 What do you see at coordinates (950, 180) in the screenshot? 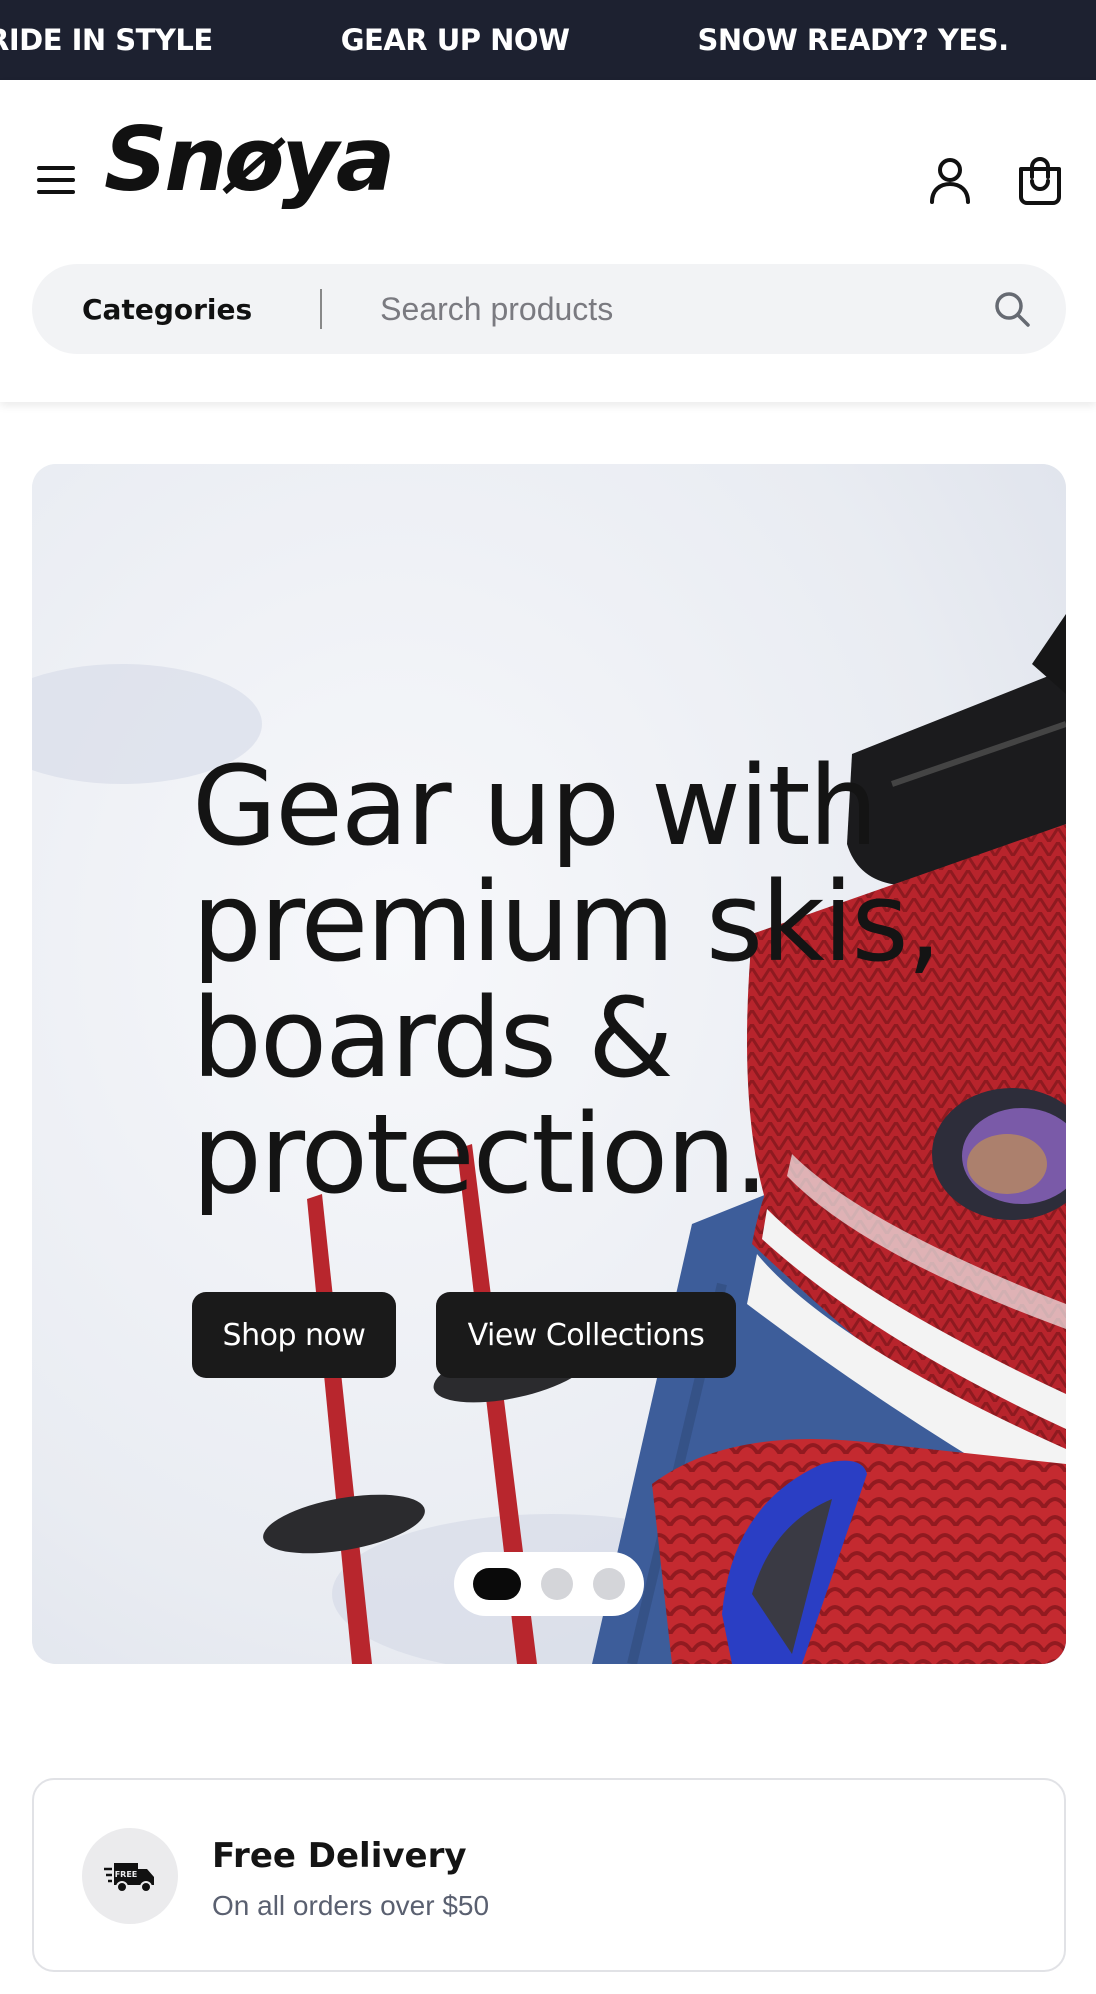
I see `user-icon` at bounding box center [950, 180].